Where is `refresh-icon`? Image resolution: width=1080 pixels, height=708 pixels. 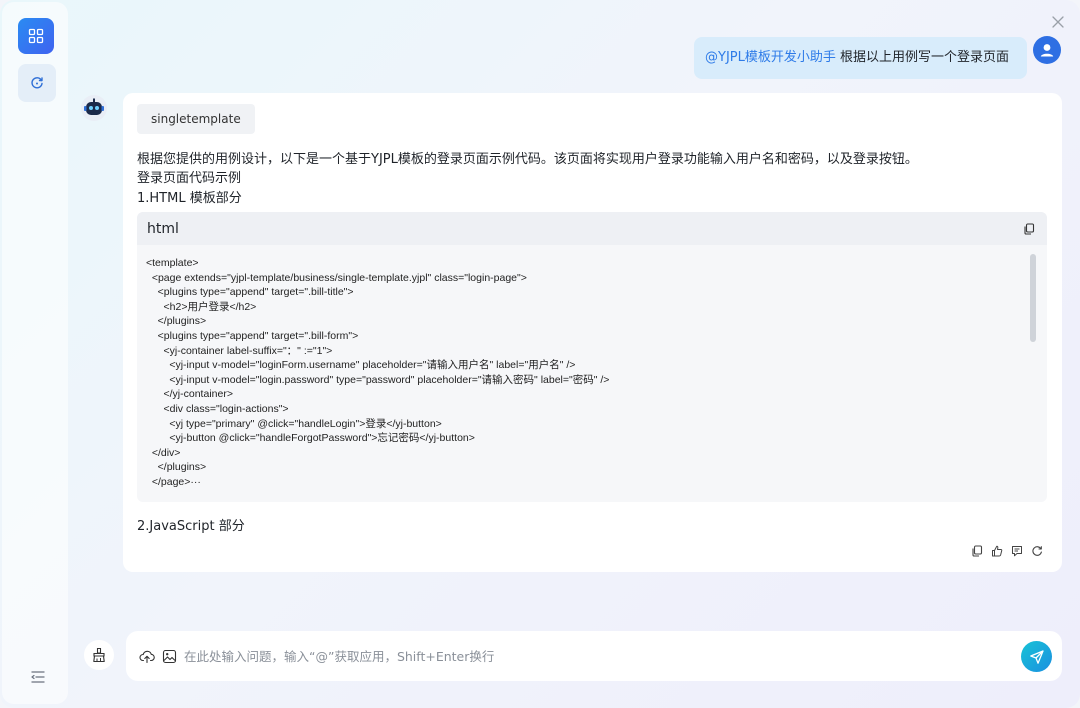
refresh-icon is located at coordinates (1037, 551).